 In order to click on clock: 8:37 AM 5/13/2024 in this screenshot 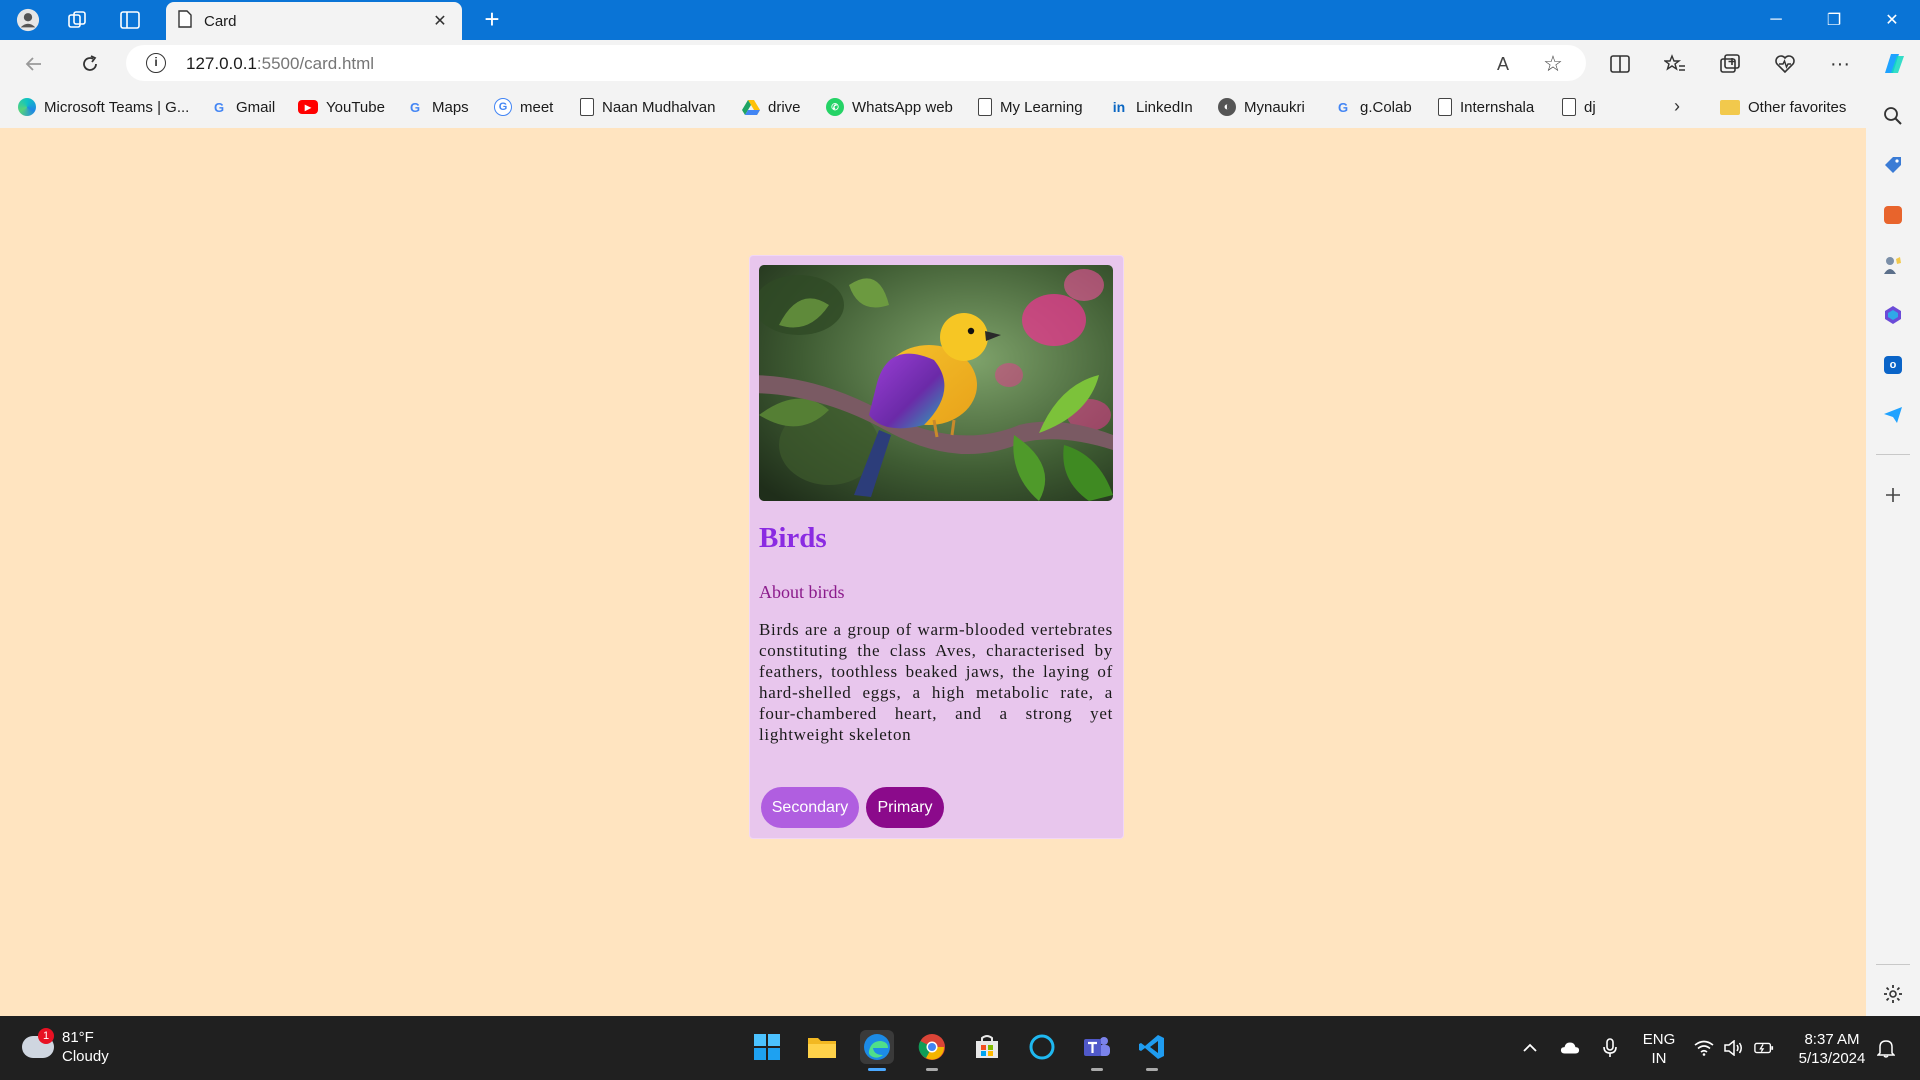, I will do `click(1832, 1049)`.